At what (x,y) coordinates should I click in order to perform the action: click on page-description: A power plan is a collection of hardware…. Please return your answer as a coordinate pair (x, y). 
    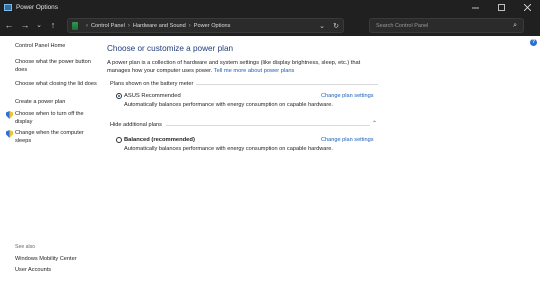
    Looking at the image, I should click on (242, 67).